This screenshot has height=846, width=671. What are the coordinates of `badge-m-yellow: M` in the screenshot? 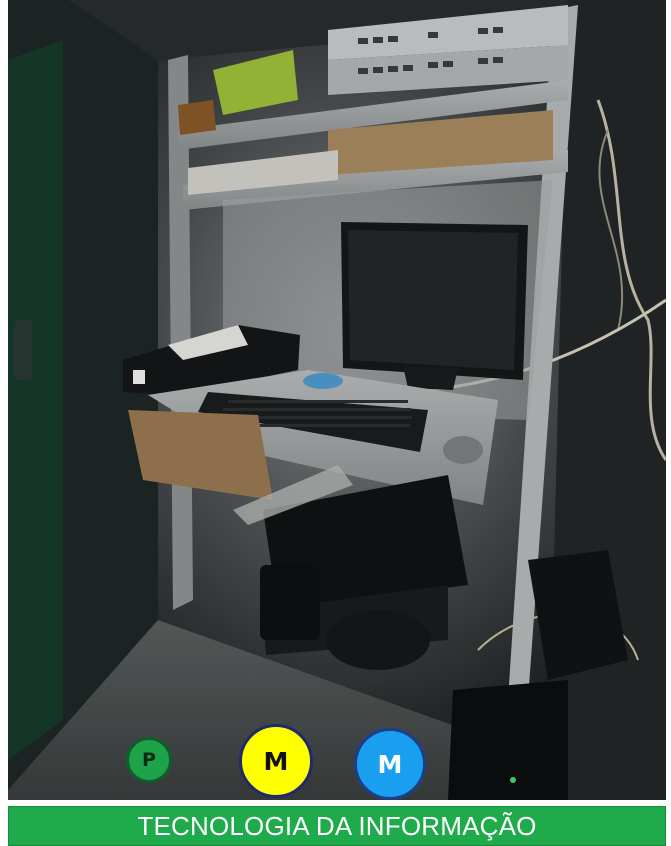 It's located at (276, 761).